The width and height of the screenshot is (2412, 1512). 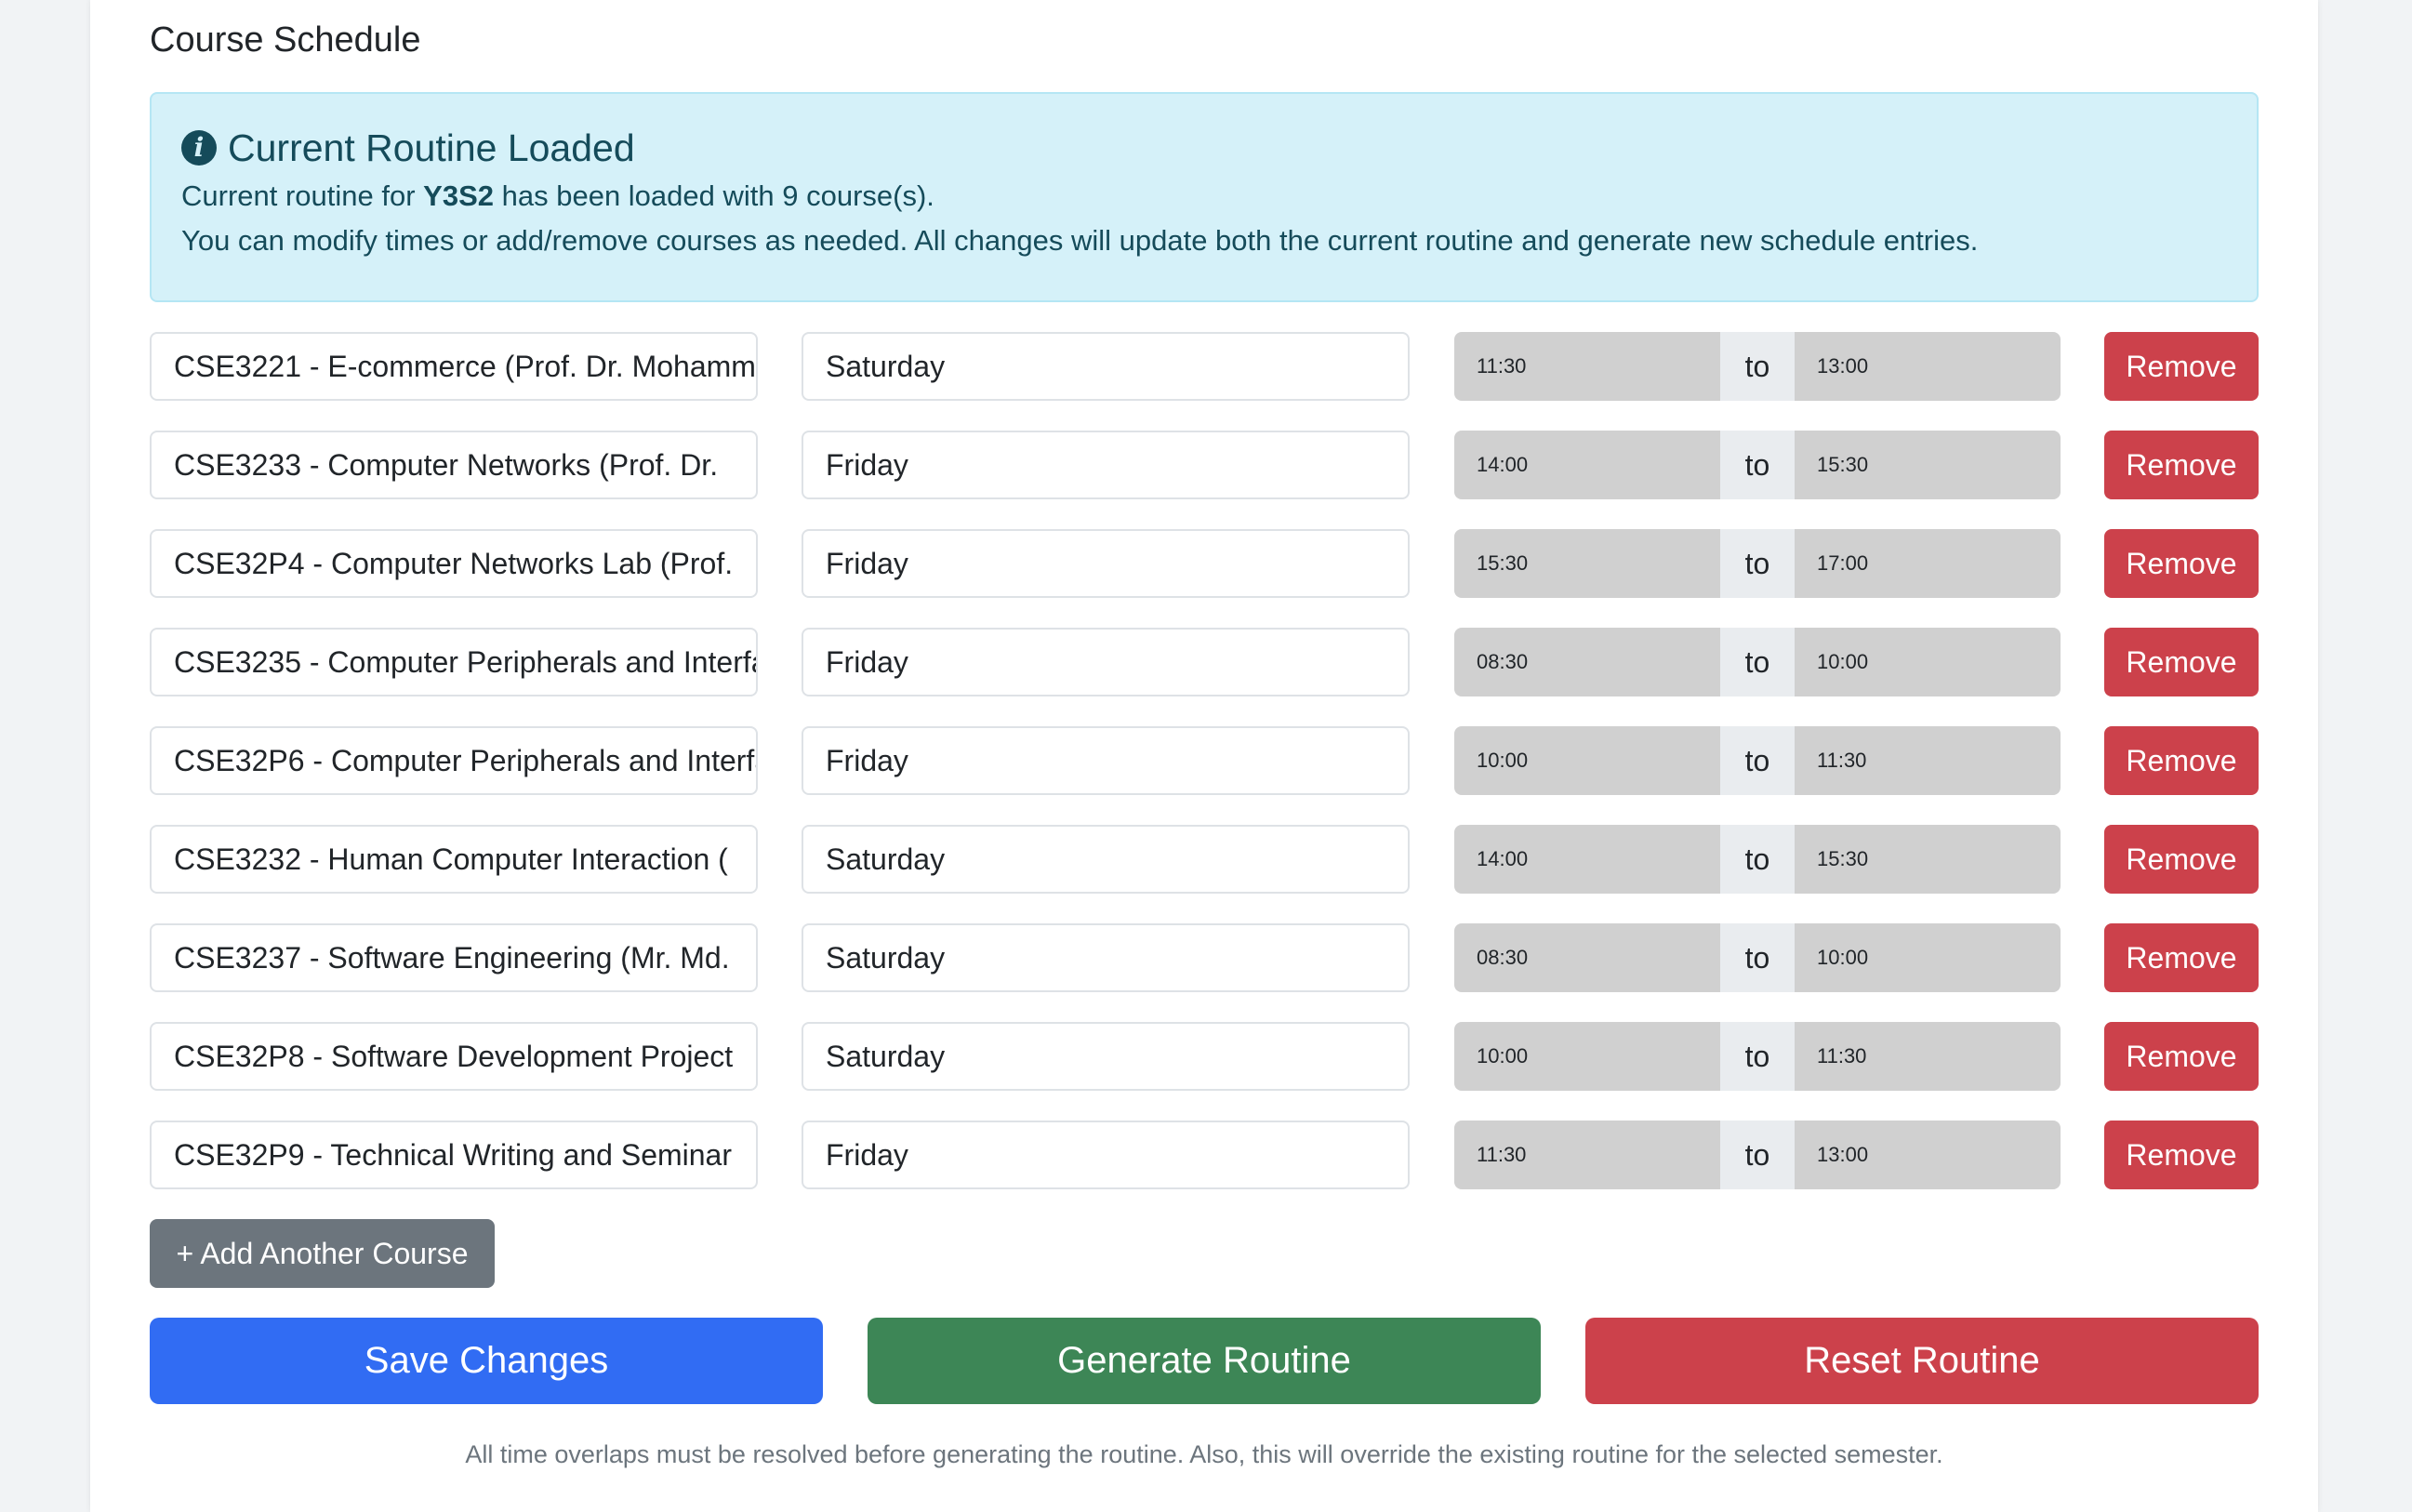 What do you see at coordinates (1922, 1361) in the screenshot?
I see `reset-routine-button: Reset Routine` at bounding box center [1922, 1361].